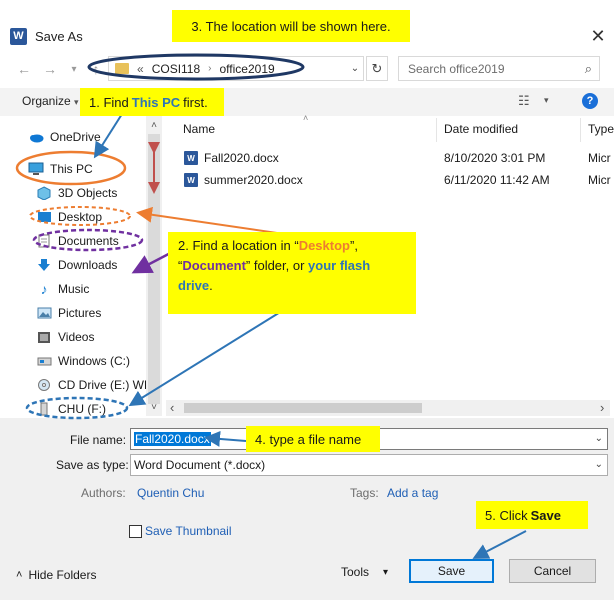 The width and height of the screenshot is (614, 600). What do you see at coordinates (36, 137) in the screenshot?
I see `cloud-icon` at bounding box center [36, 137].